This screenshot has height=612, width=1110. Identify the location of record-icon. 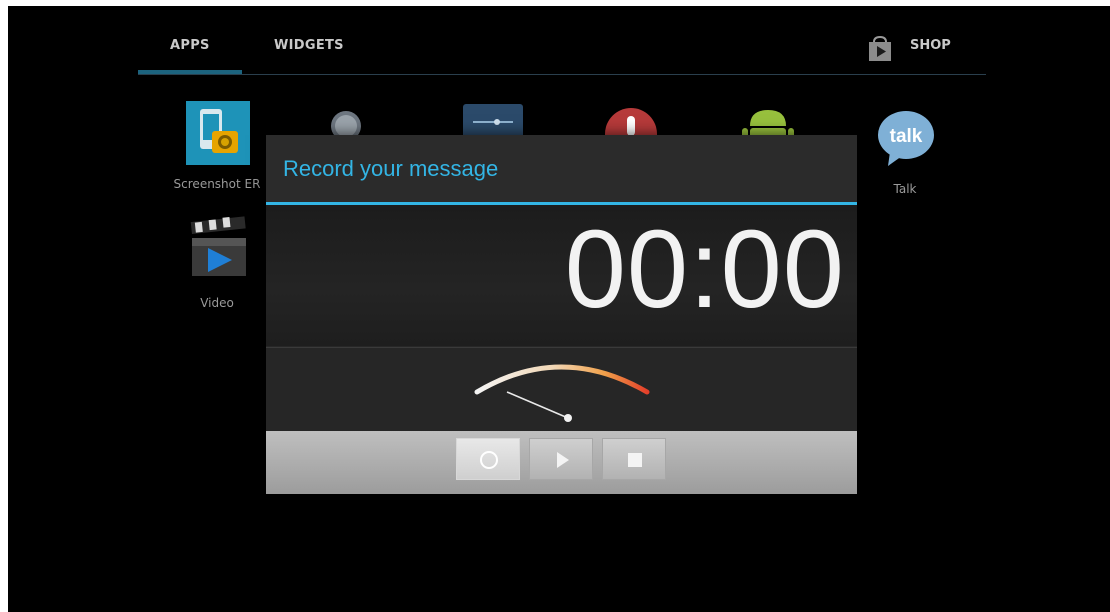
(489, 460).